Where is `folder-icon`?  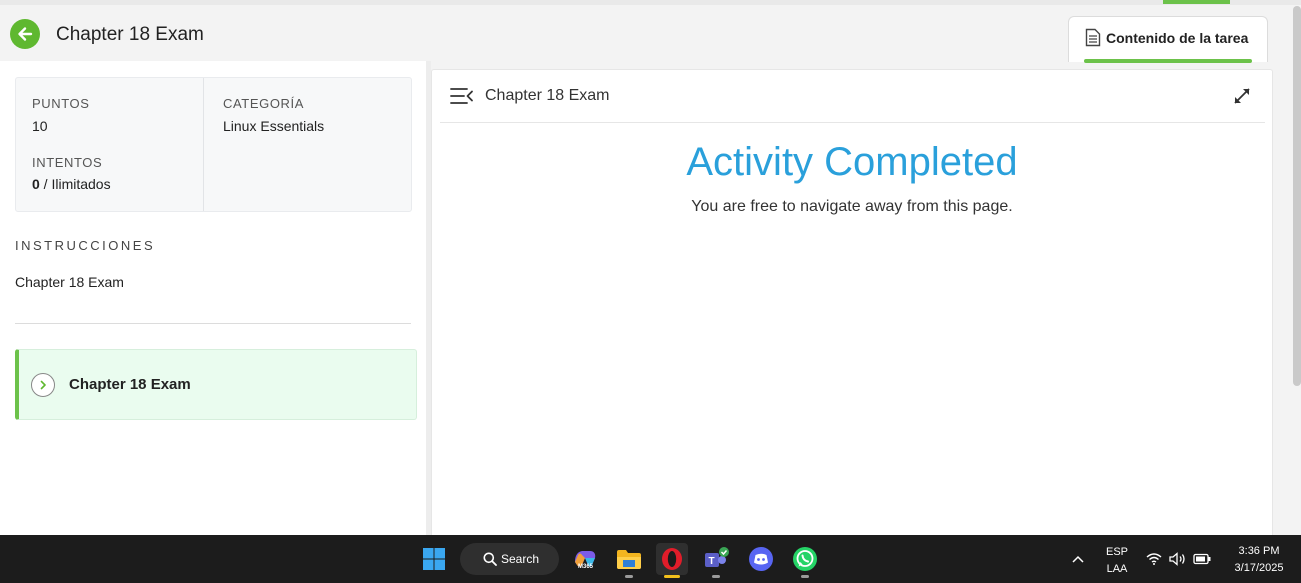 folder-icon is located at coordinates (629, 559).